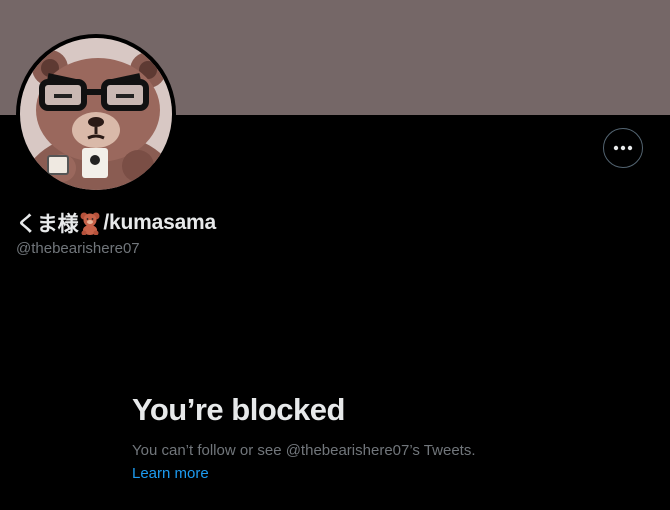 This screenshot has height=510, width=670. I want to click on display-name: くま様 /kumasama, so click(116, 223).